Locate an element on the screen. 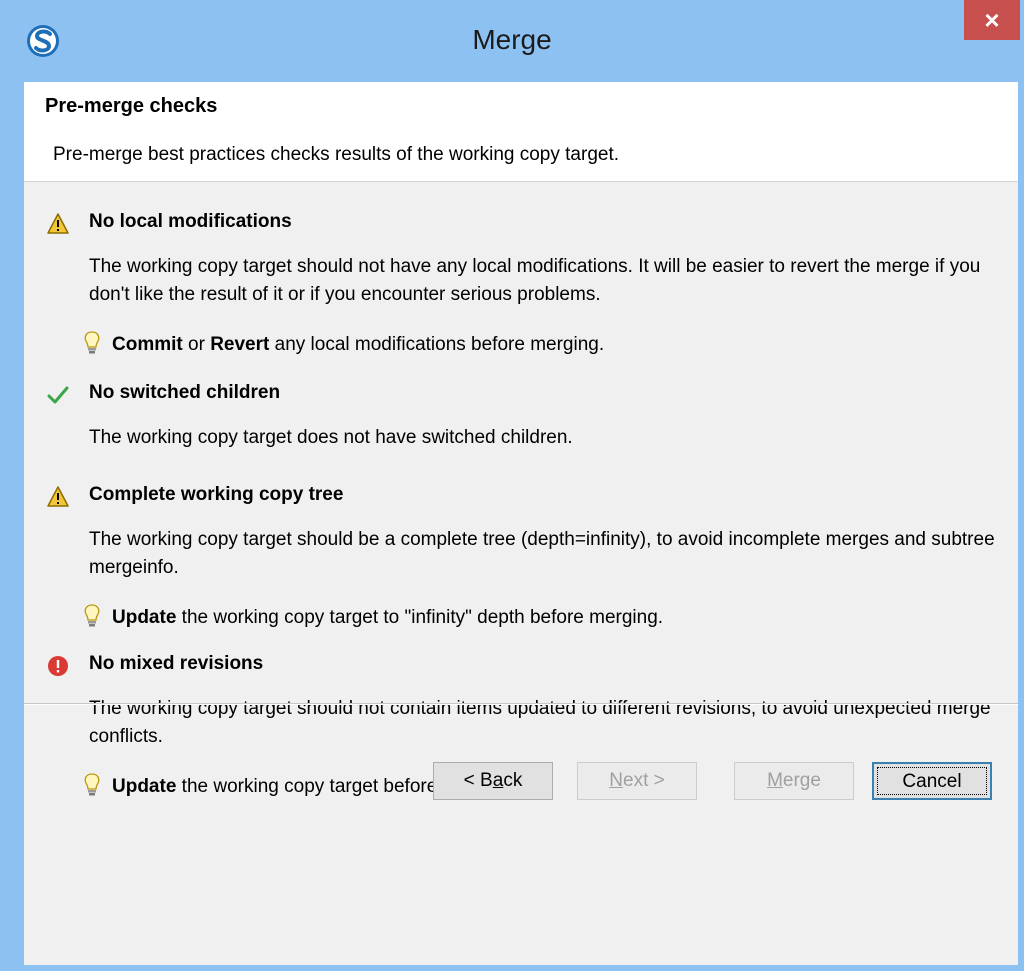  button-label: Cancel is located at coordinates (932, 781).